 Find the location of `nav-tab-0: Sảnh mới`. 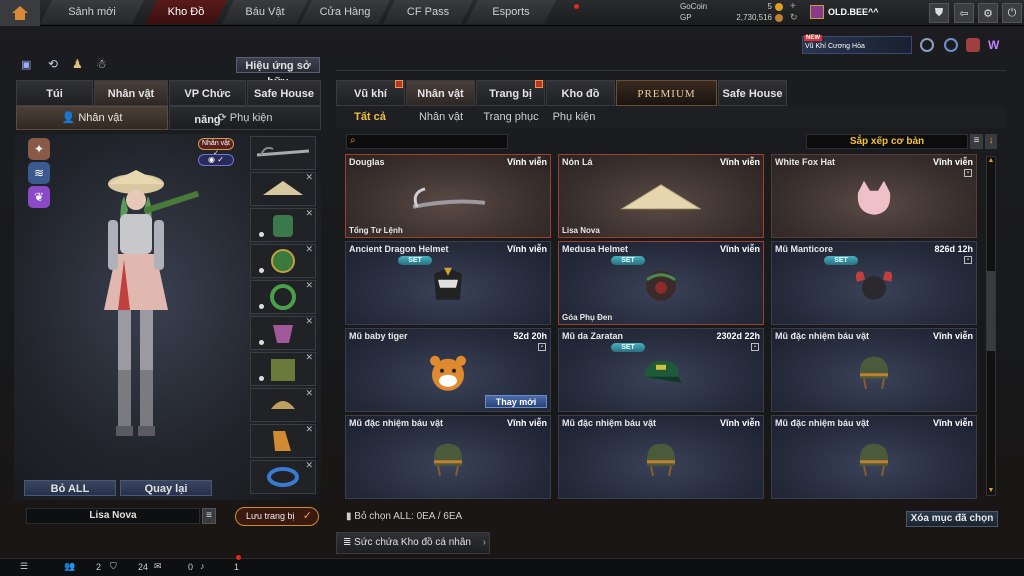

nav-tab-0: Sảnh mới is located at coordinates (92, 12).